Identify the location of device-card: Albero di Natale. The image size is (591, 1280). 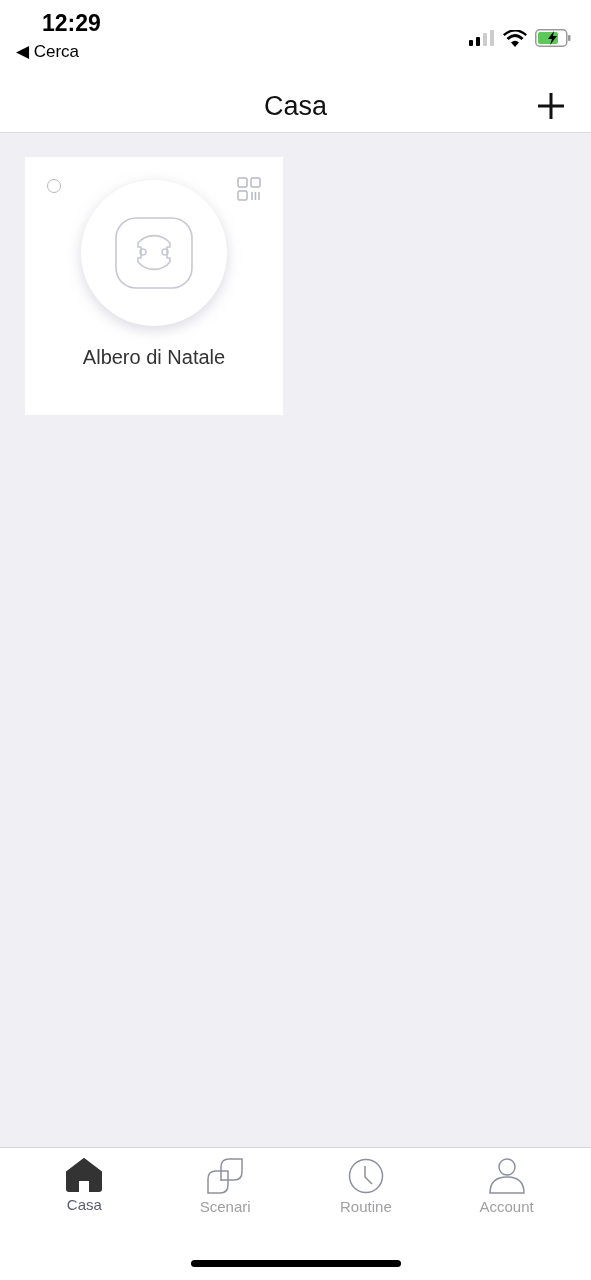
(154, 286).